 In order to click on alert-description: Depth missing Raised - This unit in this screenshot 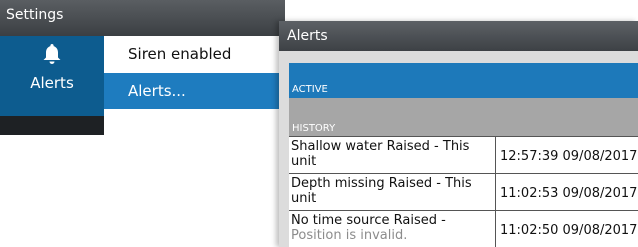, I will do `click(391, 191)`.